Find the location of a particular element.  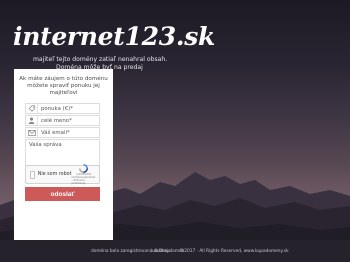

name-field: celé meno* is located at coordinates (62, 120).